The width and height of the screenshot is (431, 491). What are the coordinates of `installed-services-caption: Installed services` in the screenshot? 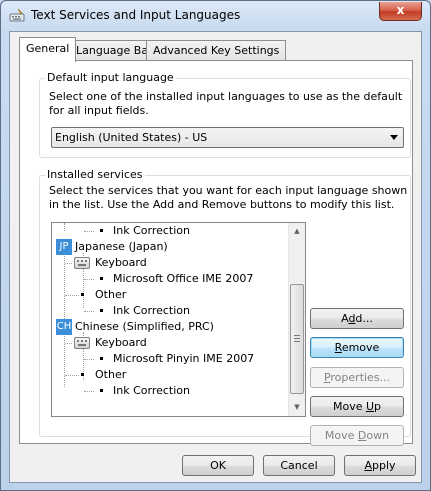 It's located at (95, 174).